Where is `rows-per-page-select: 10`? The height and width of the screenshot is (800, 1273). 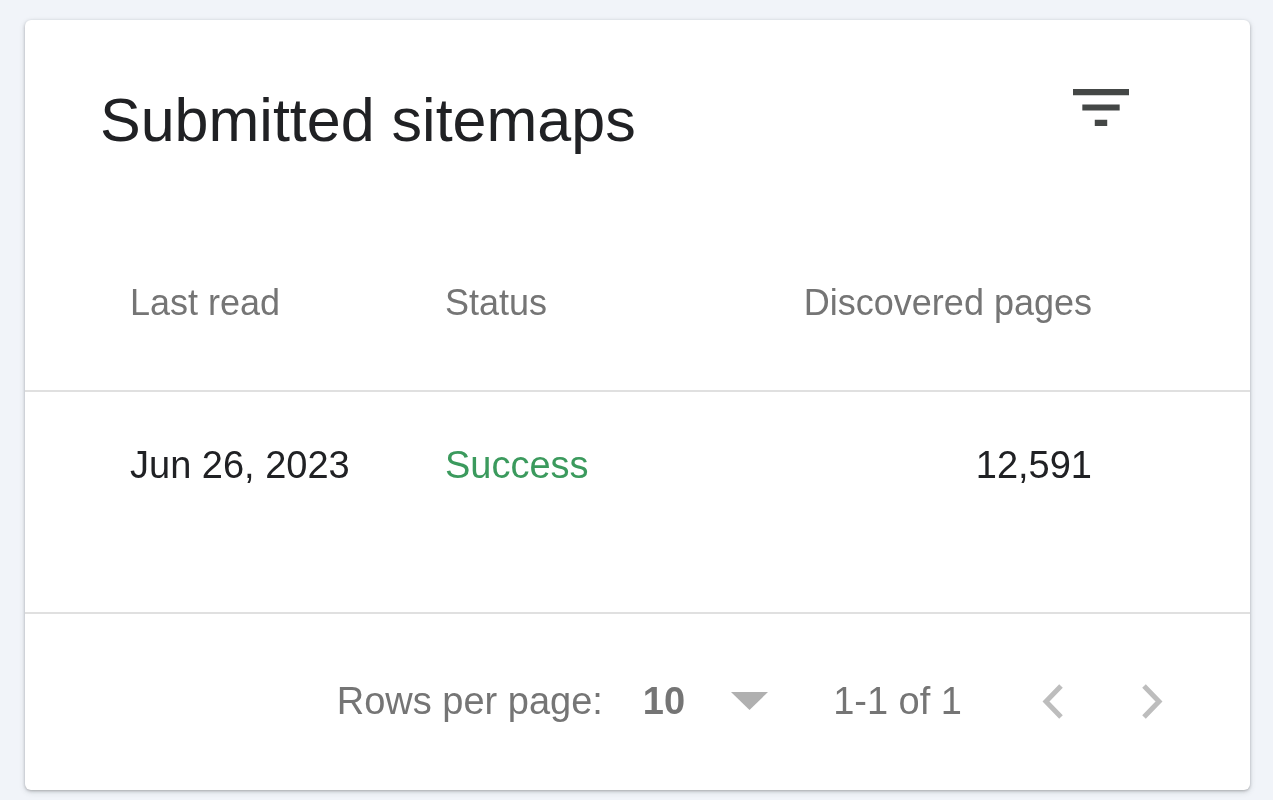 rows-per-page-select: 10 is located at coordinates (705, 701).